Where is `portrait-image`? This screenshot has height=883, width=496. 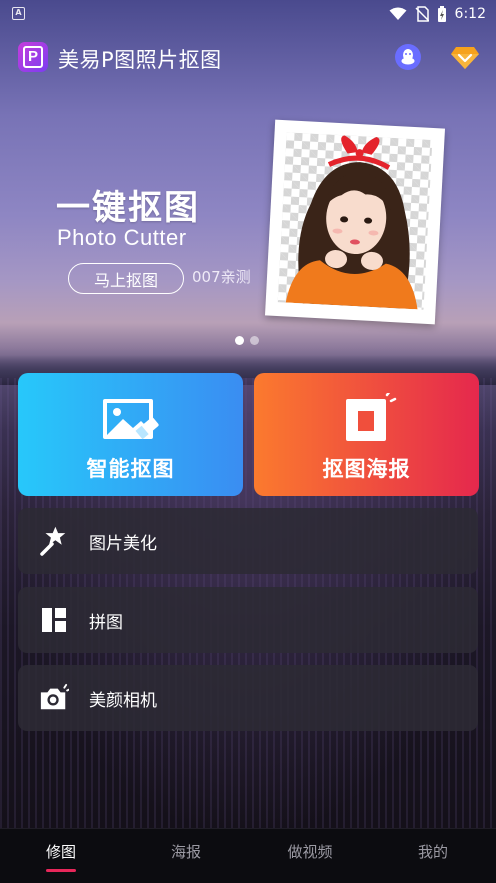 portrait-image is located at coordinates (355, 221).